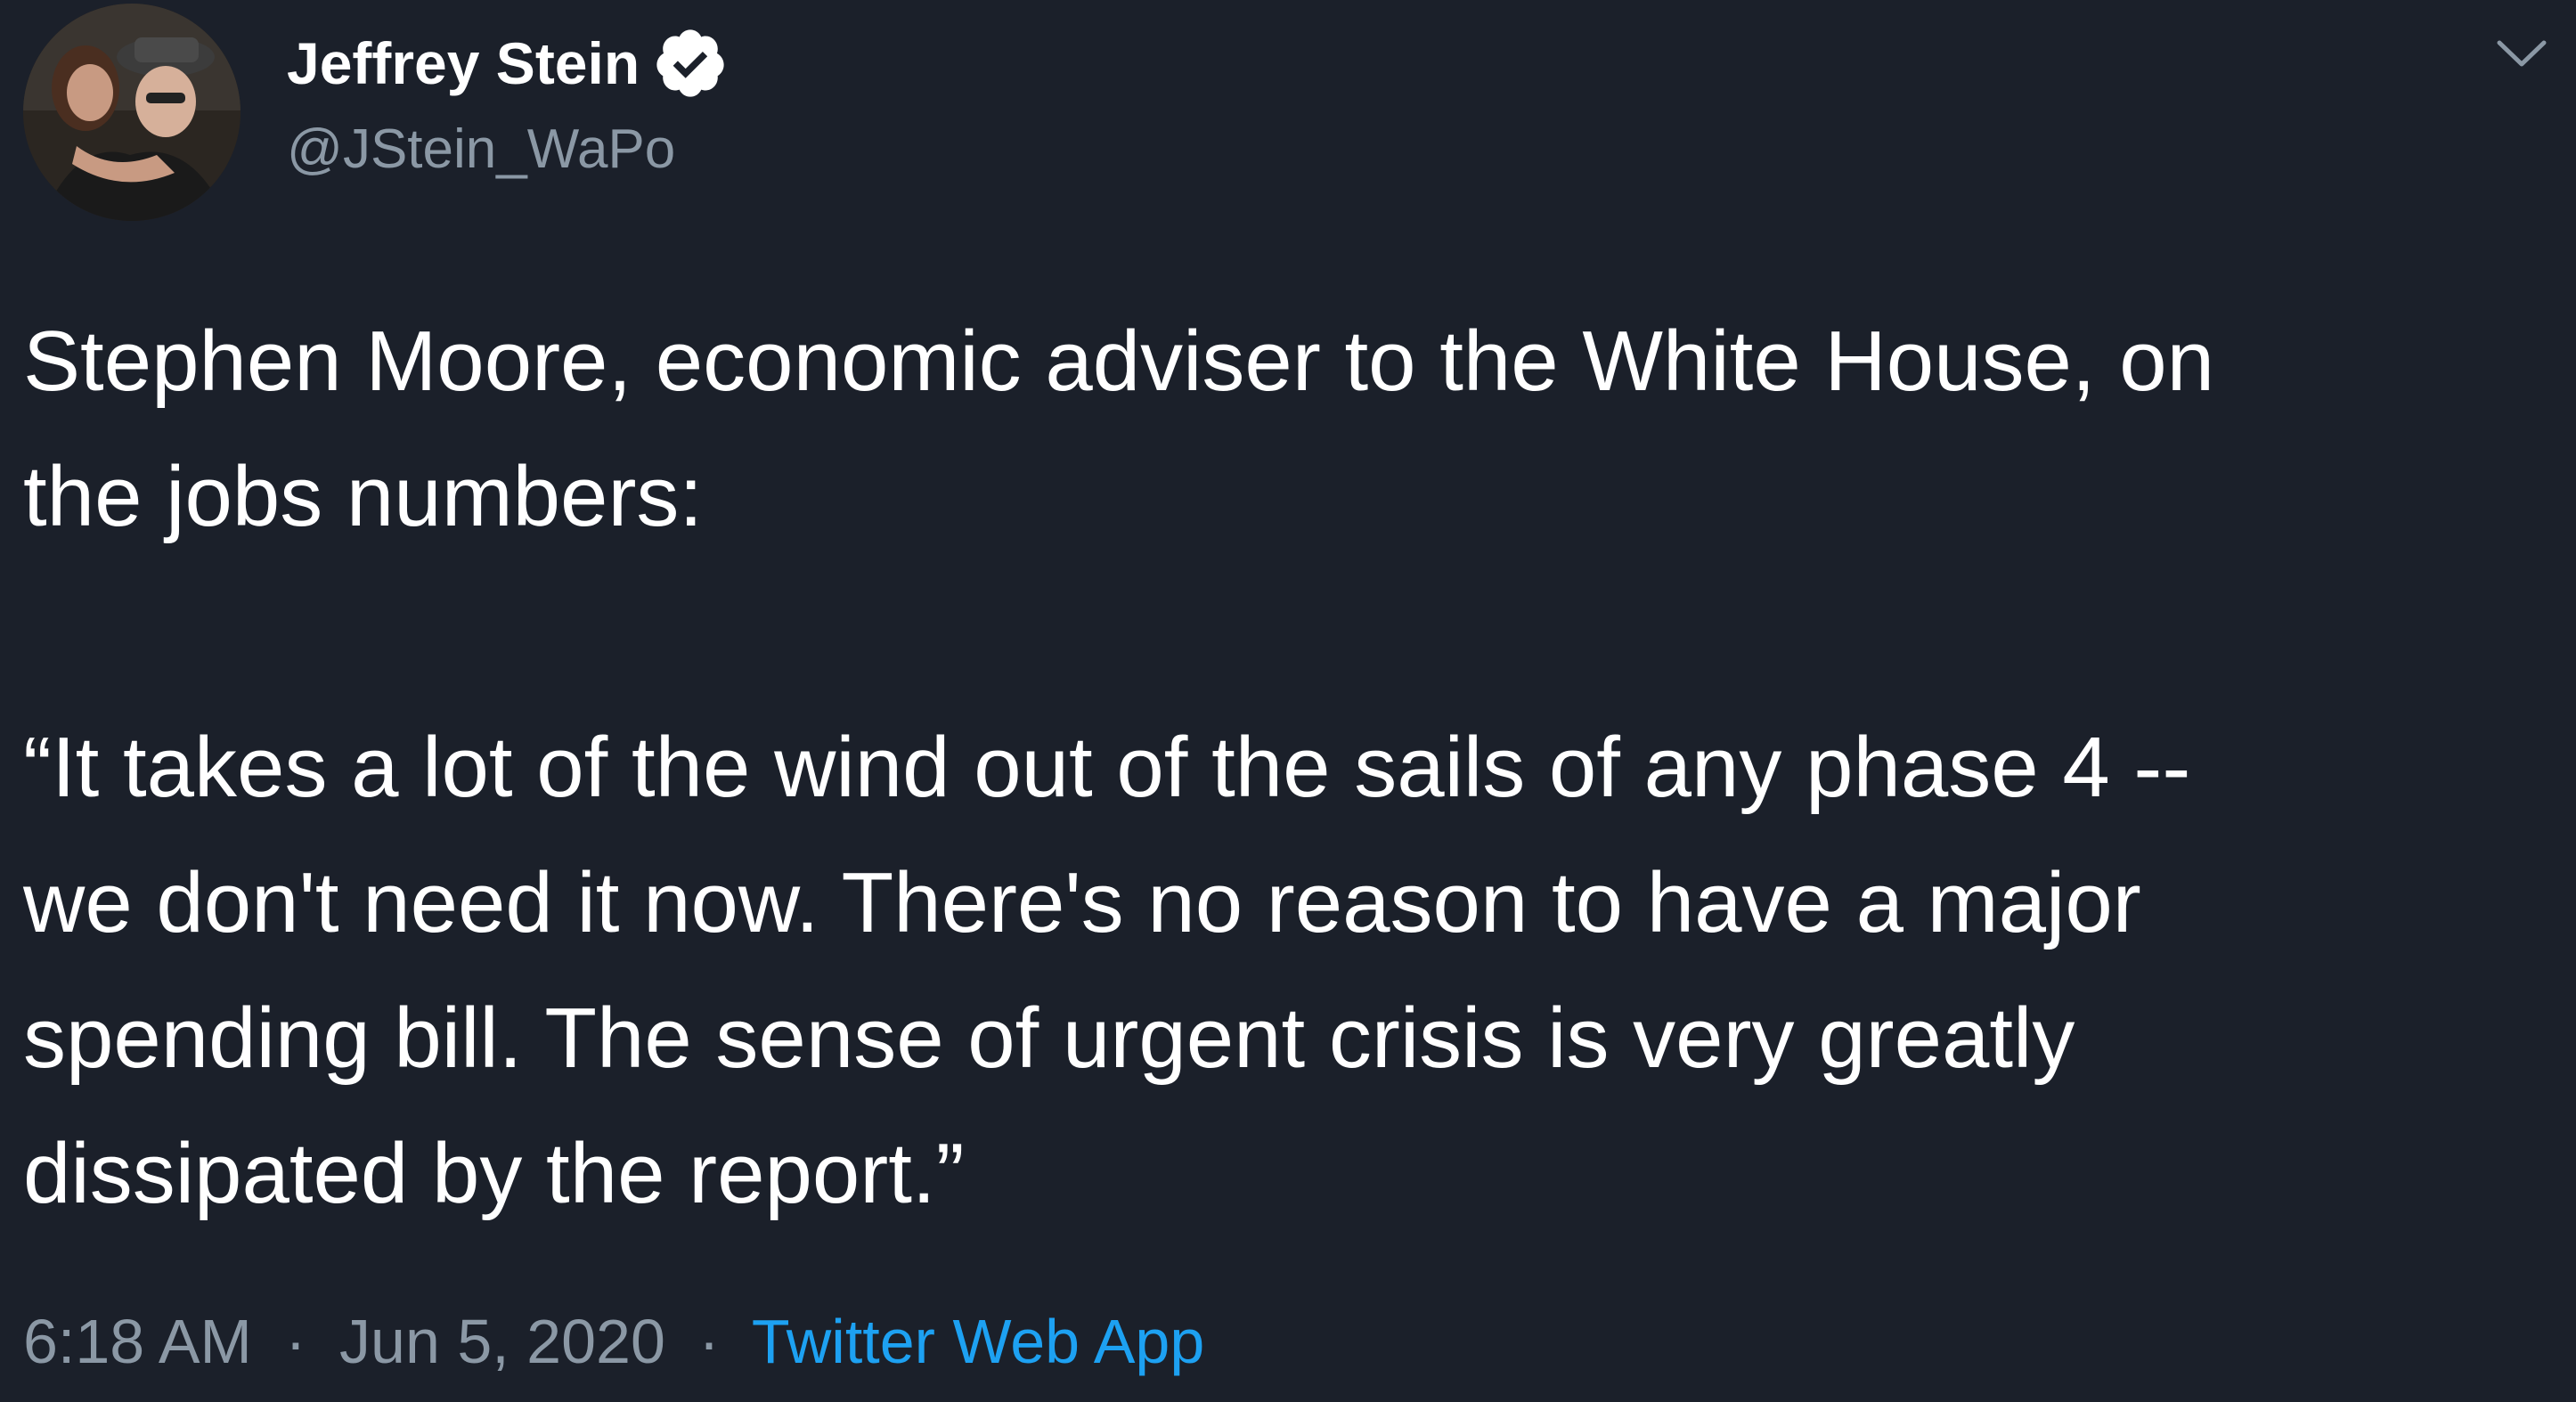  Describe the element at coordinates (137, 1341) in the screenshot. I see `tweet-time: 6:18 AM` at that location.